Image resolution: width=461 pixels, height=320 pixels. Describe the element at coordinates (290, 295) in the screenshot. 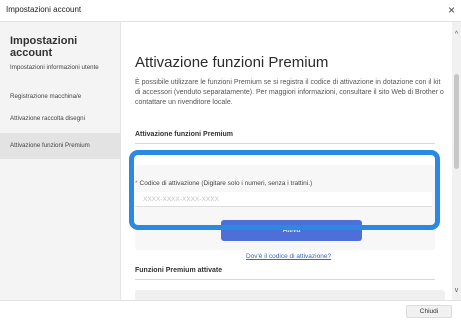

I see `activated-features-list` at that location.